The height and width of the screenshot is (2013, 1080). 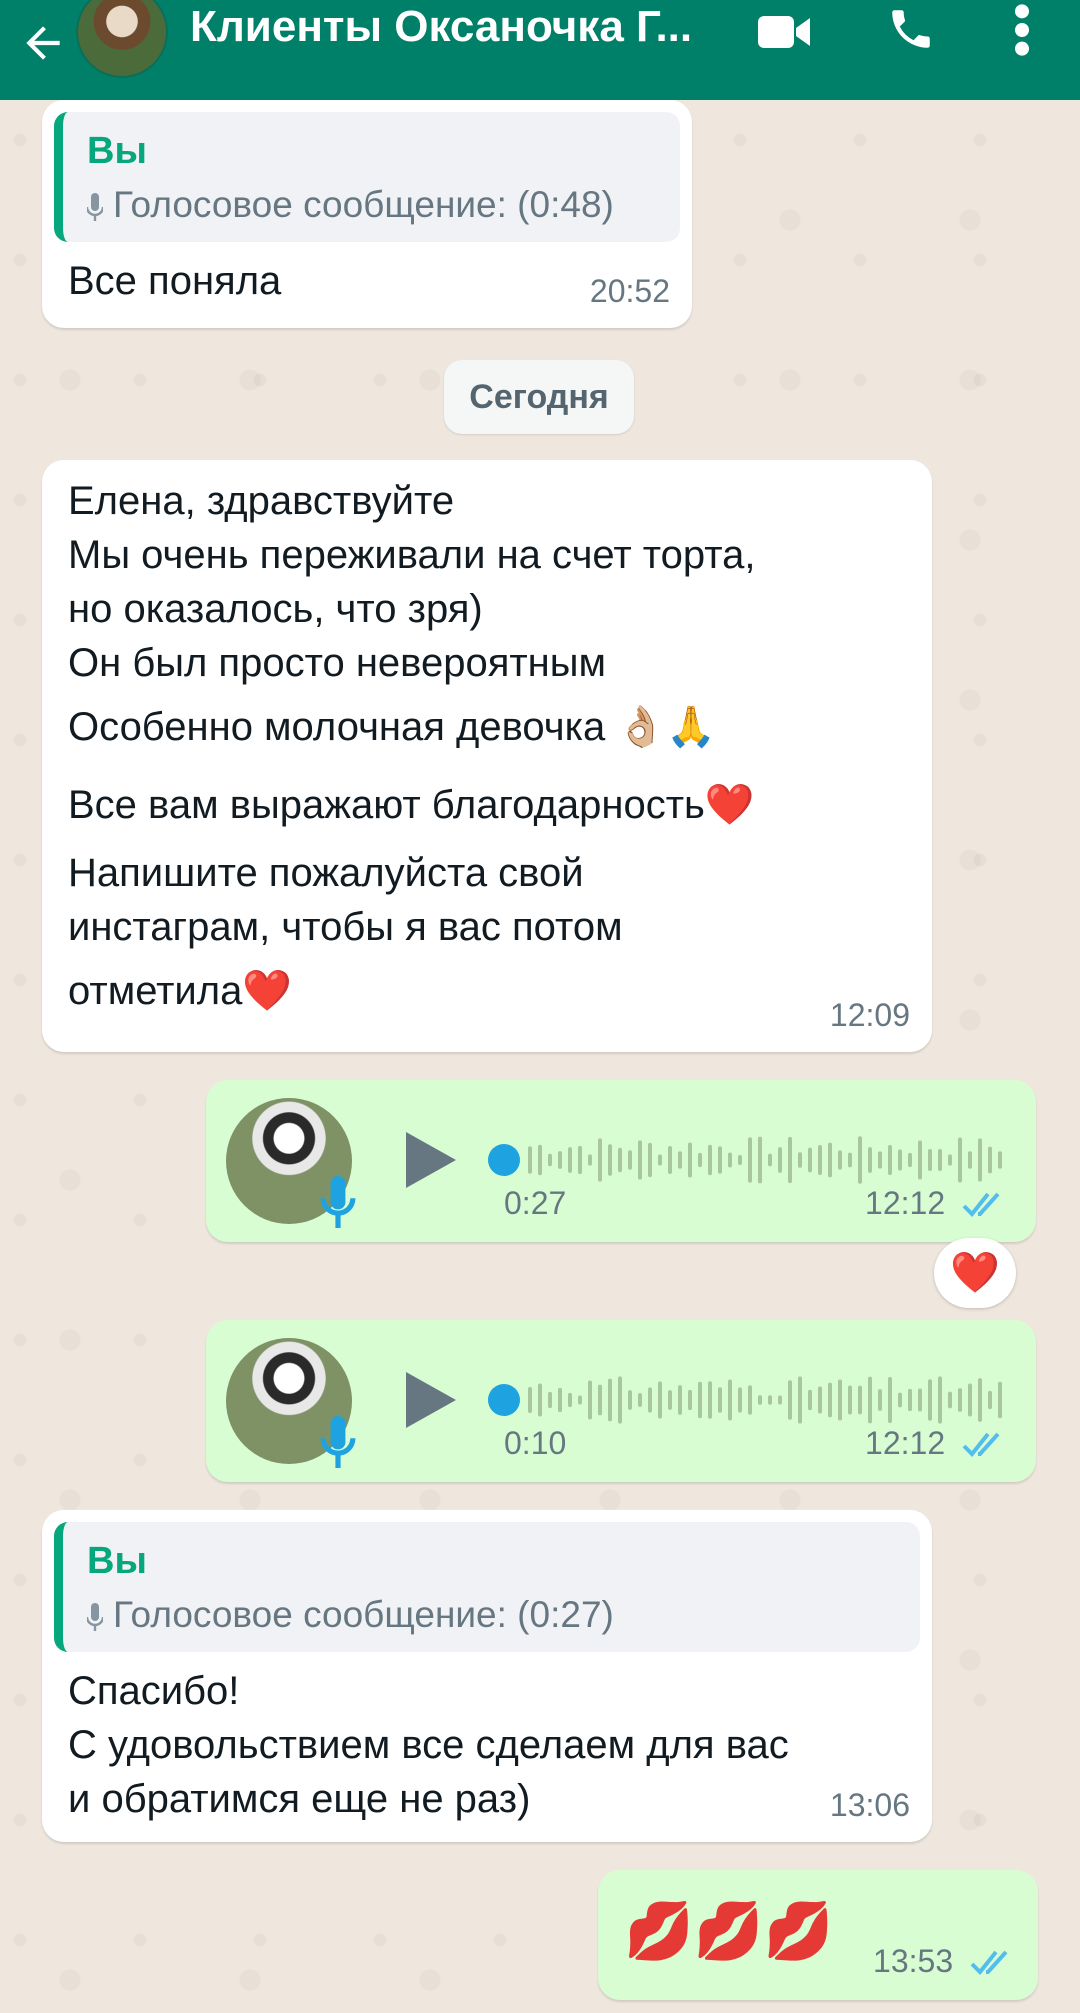 What do you see at coordinates (154, 1691) in the screenshot?
I see `message-line: Спасибо!` at bounding box center [154, 1691].